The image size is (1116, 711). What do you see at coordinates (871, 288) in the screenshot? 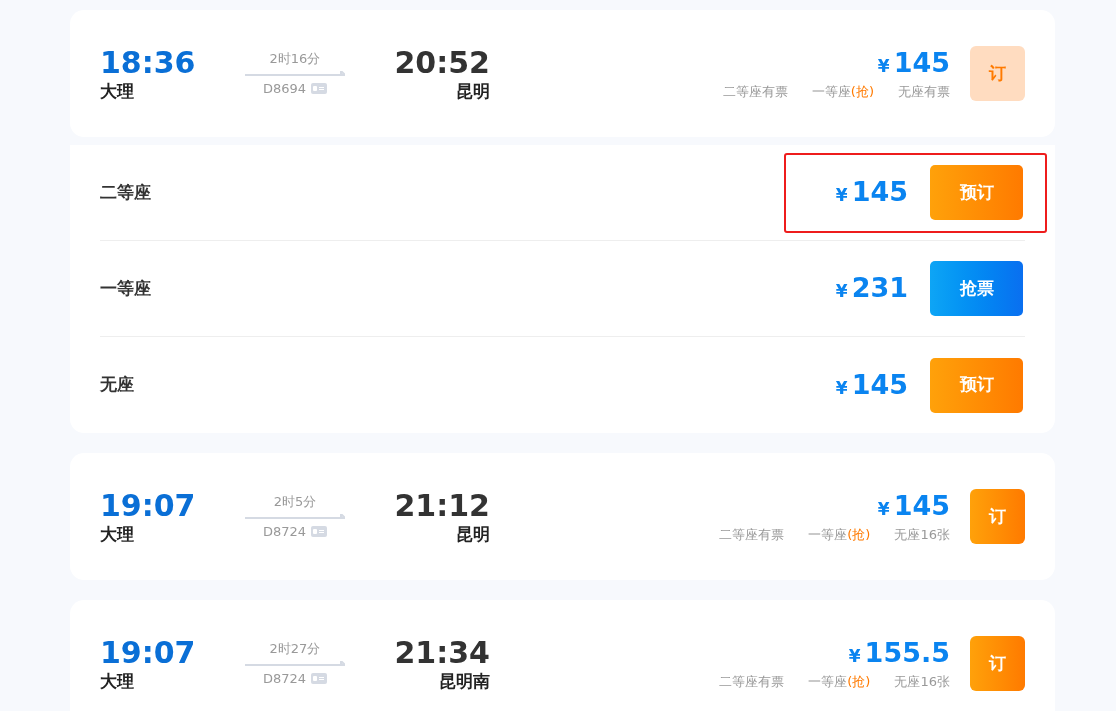
I see `seat-price: ¥231` at bounding box center [871, 288].